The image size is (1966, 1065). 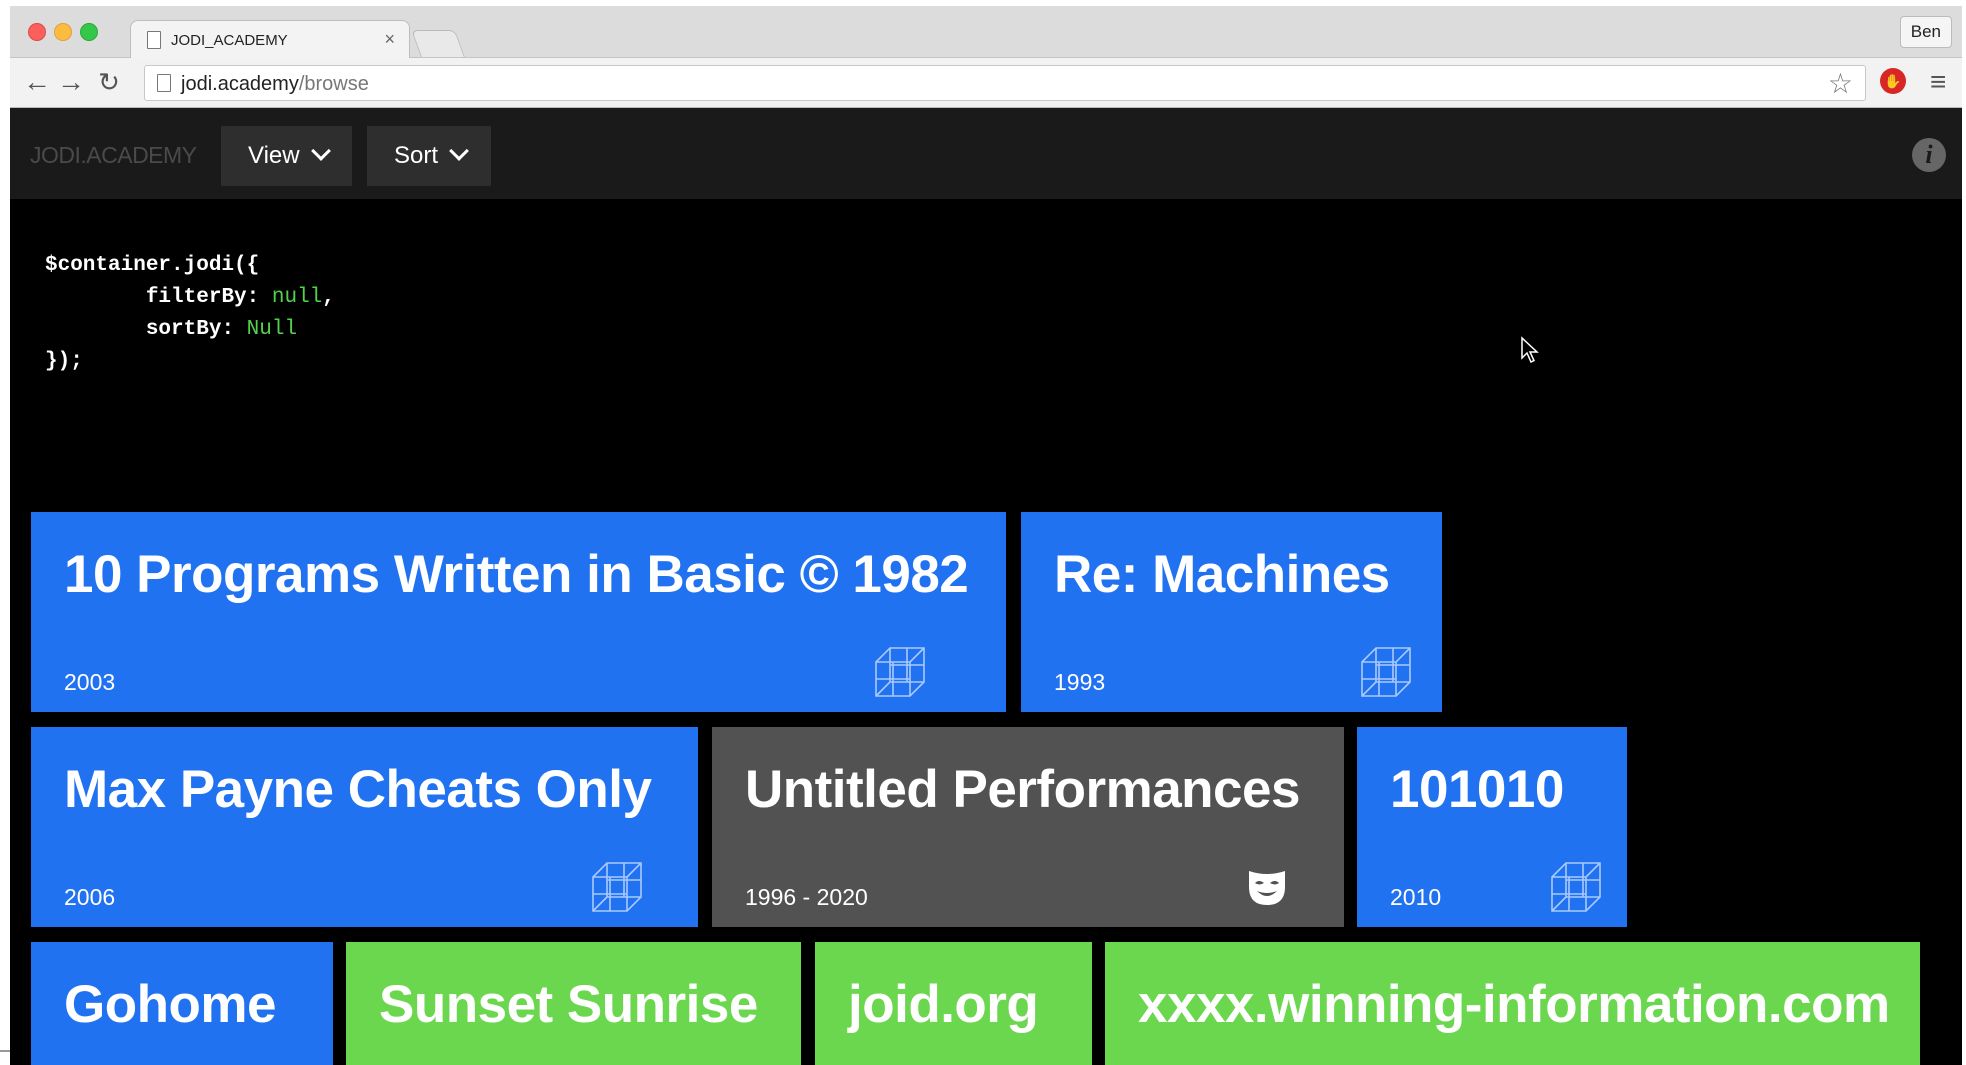 What do you see at coordinates (152, 265) in the screenshot?
I see `code-line: $container.jodi({` at bounding box center [152, 265].